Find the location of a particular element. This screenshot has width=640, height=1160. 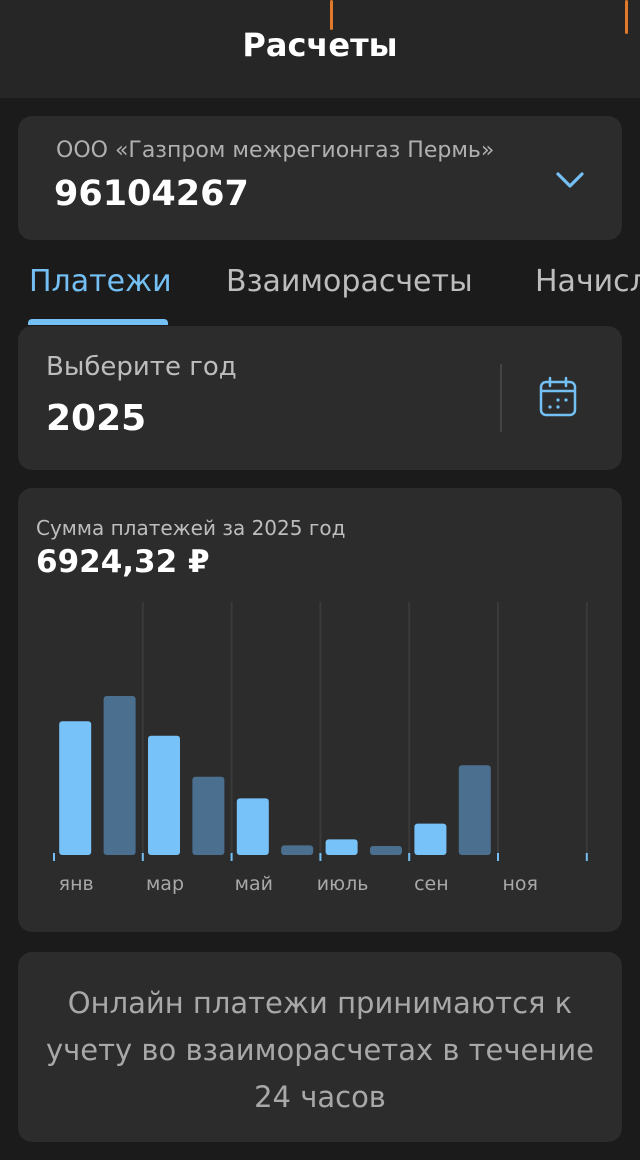

top-bar: Расчеты is located at coordinates (320, 49).